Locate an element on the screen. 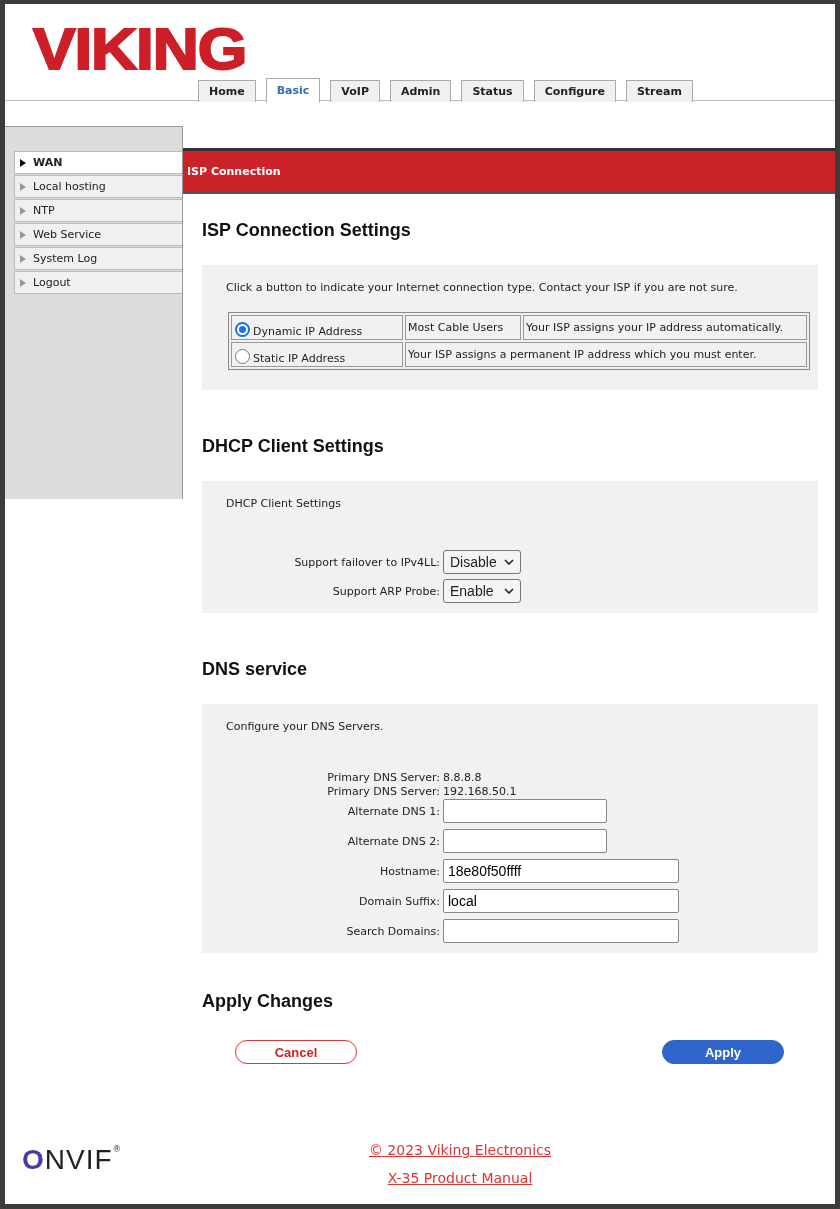 This screenshot has height=1209, width=840. section-heading: Apply Changes is located at coordinates (268, 1001).